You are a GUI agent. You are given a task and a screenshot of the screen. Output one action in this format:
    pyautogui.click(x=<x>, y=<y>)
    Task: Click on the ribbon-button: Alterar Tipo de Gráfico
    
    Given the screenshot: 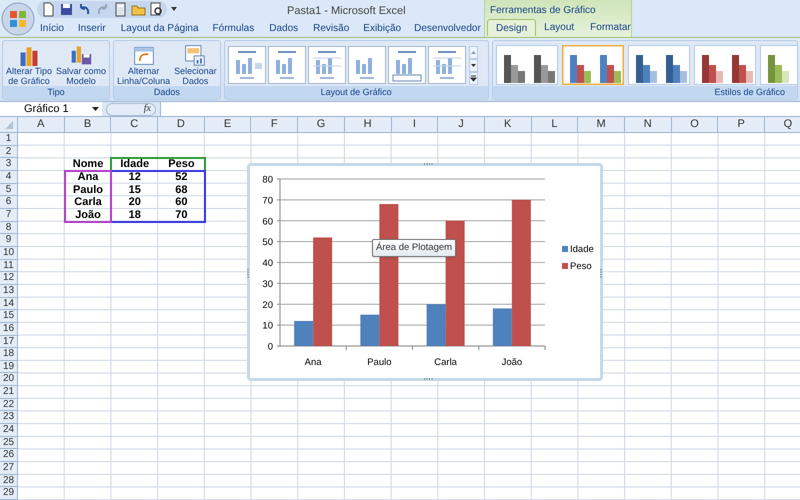 What is the action you would take?
    pyautogui.click(x=29, y=64)
    